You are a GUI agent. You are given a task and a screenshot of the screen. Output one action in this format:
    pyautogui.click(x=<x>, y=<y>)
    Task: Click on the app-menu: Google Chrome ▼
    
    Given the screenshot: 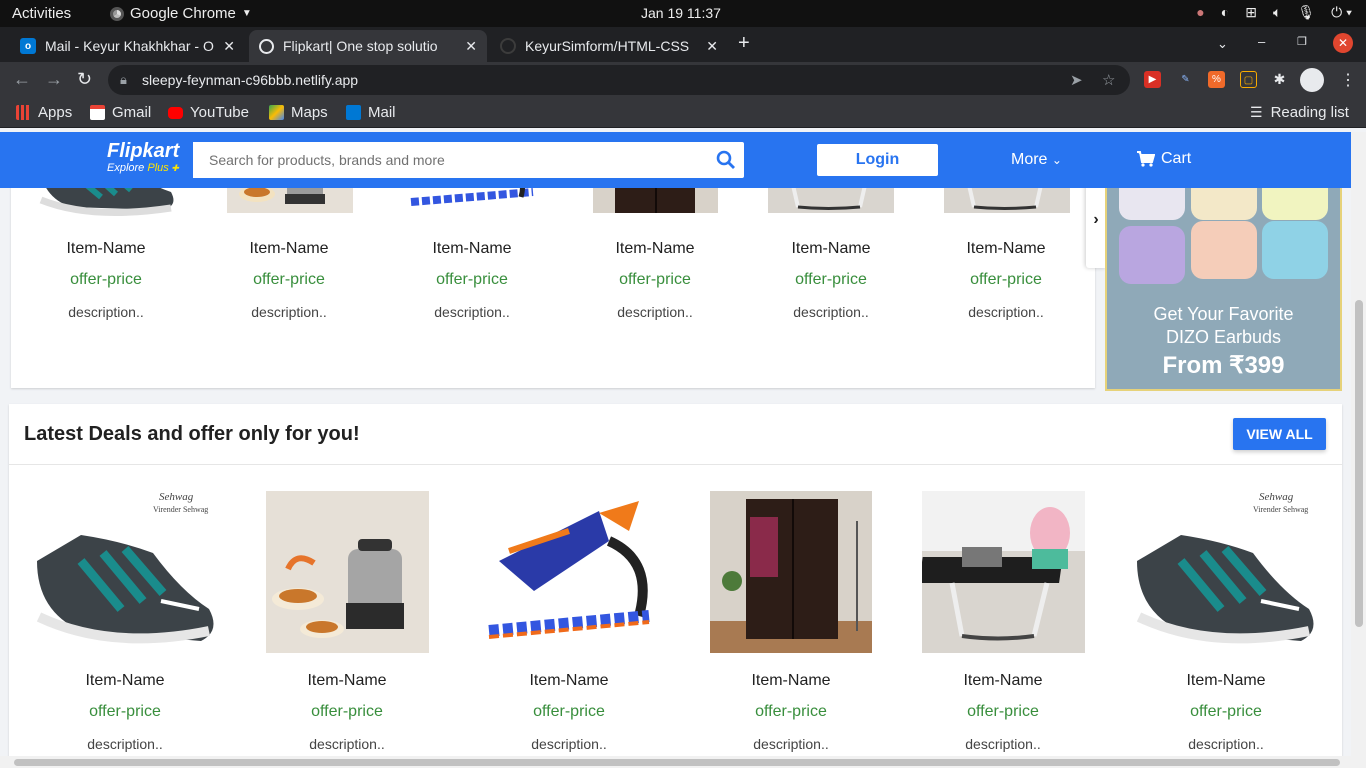 What is the action you would take?
    pyautogui.click(x=181, y=13)
    